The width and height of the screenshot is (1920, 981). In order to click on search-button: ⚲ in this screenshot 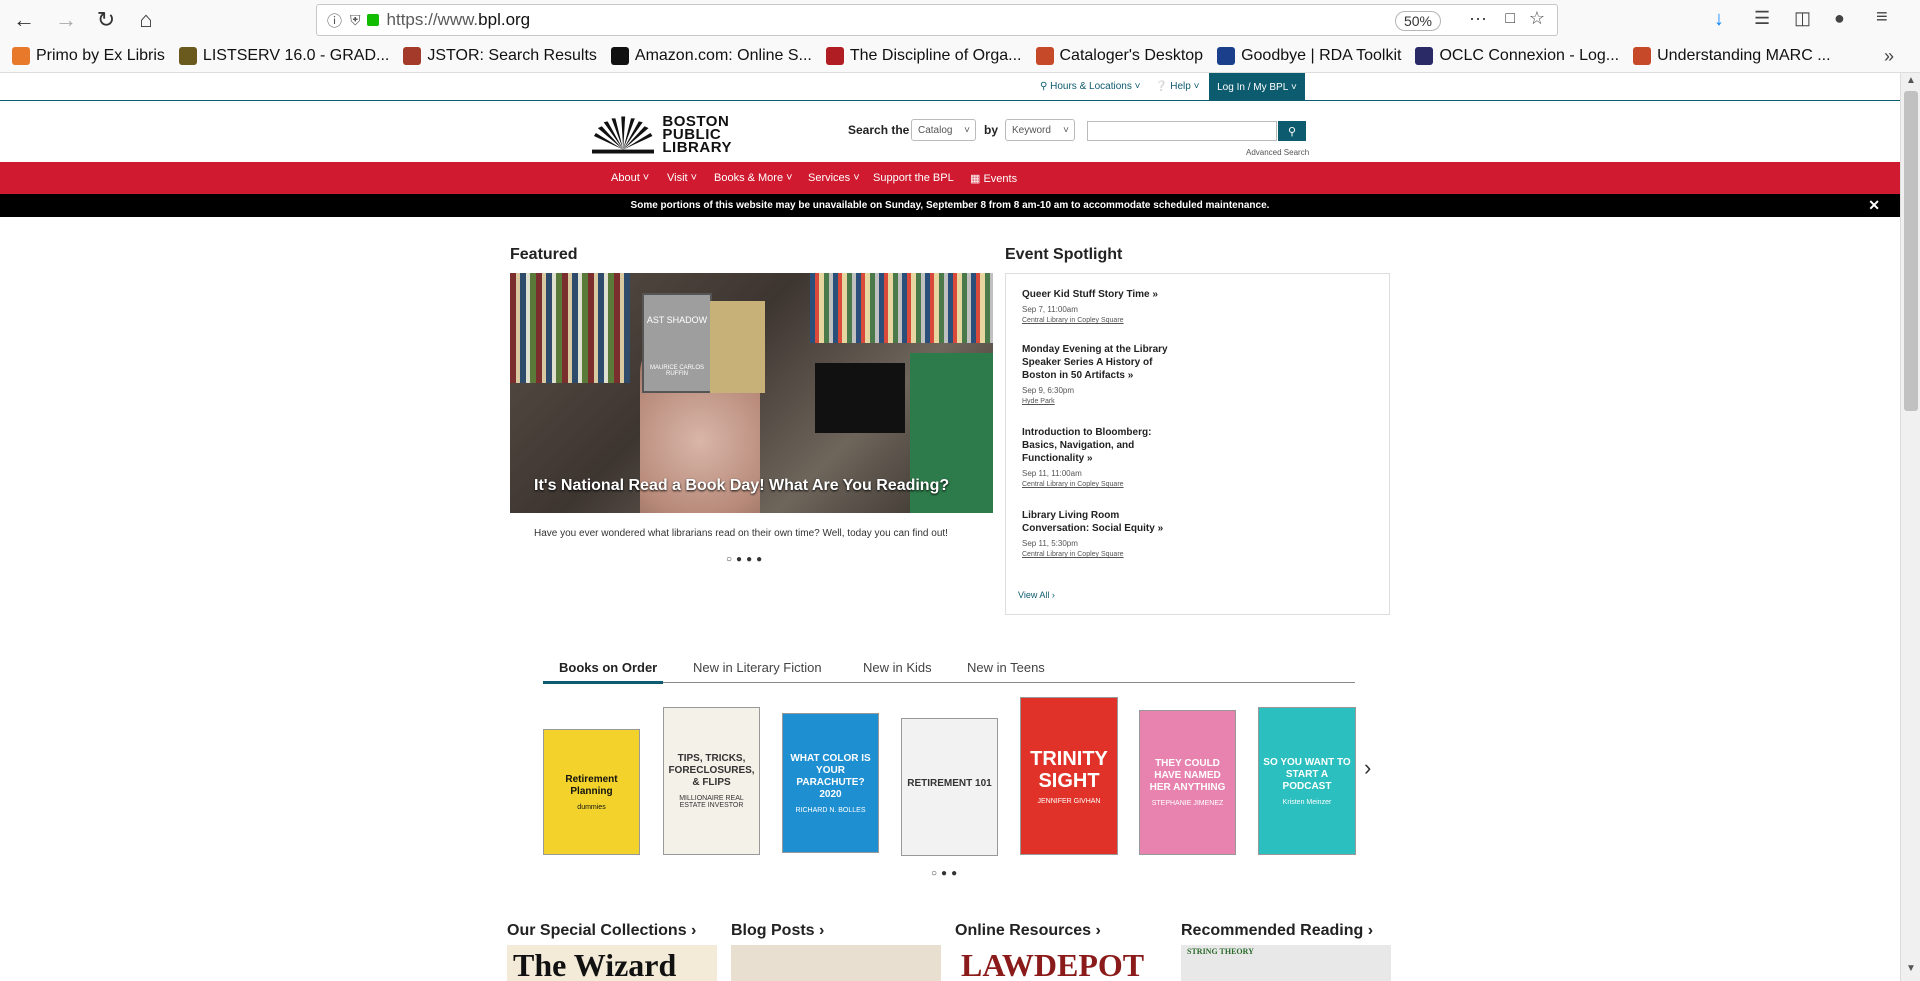, I will do `click(1292, 131)`.